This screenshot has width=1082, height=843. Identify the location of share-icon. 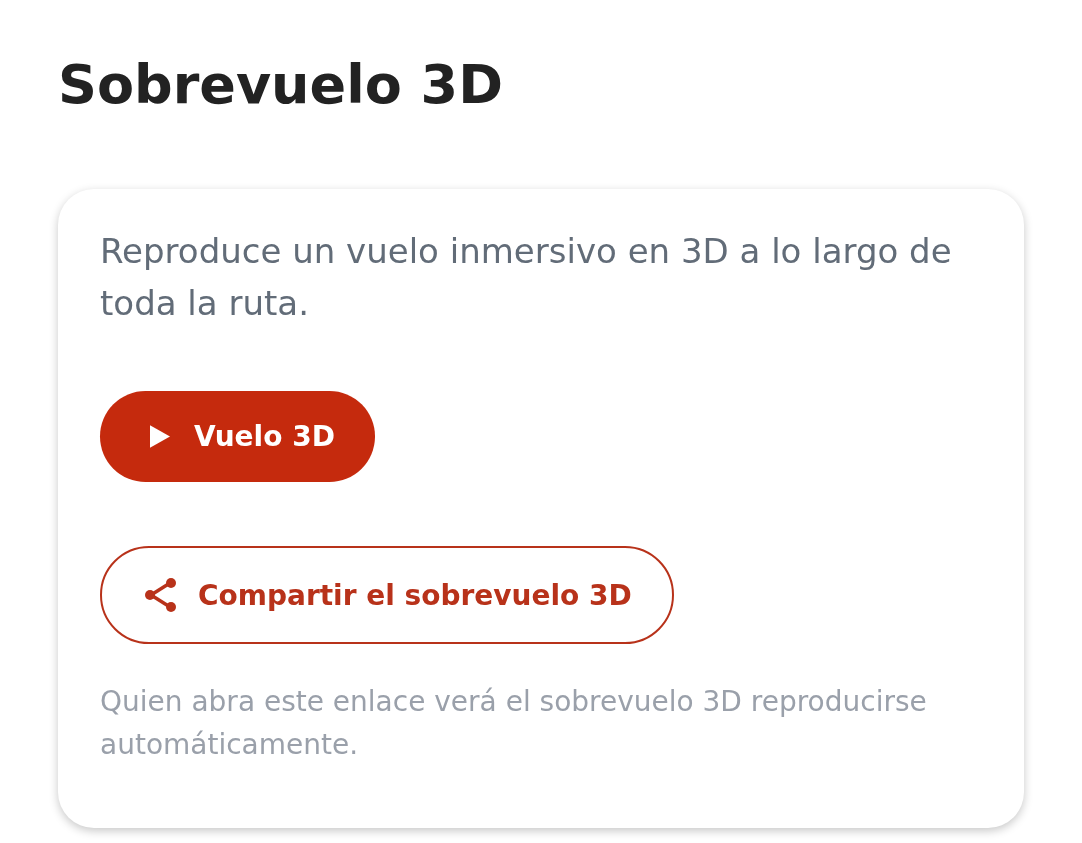
(161, 595).